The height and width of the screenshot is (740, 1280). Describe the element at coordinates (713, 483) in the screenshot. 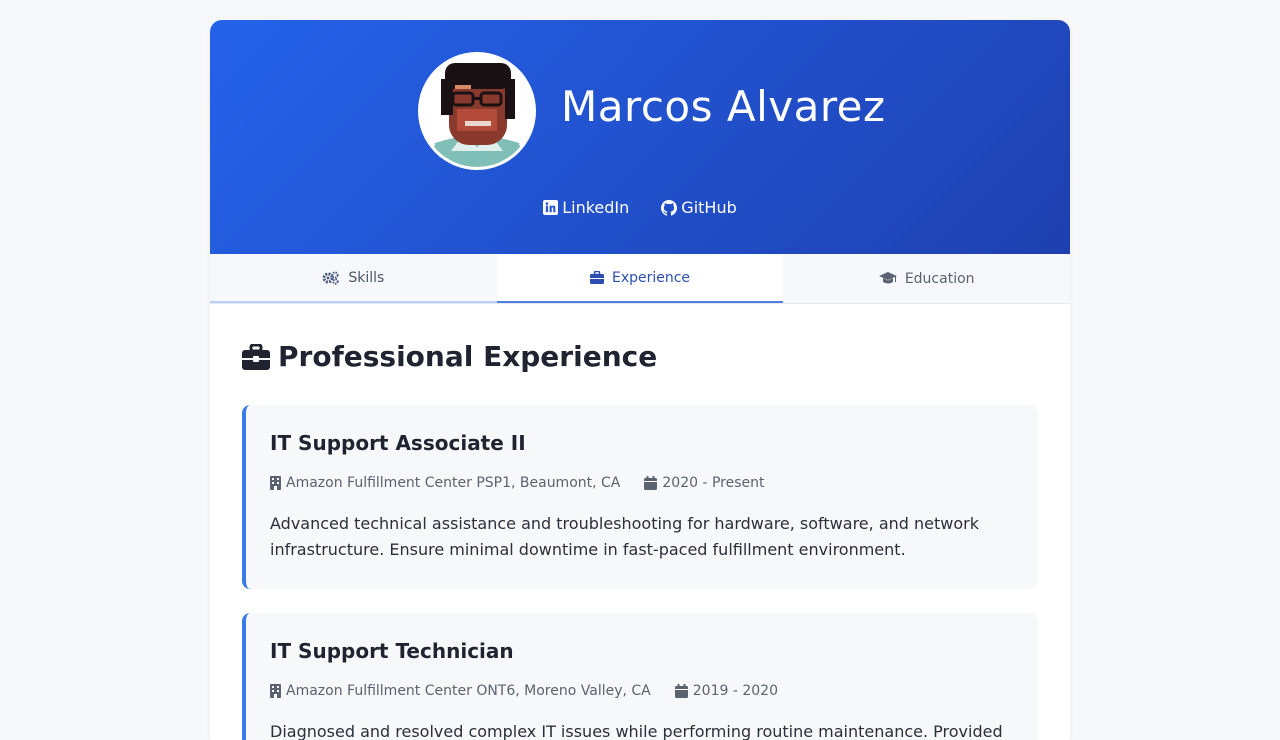

I see `job-dates-label: 2020 - Present` at that location.